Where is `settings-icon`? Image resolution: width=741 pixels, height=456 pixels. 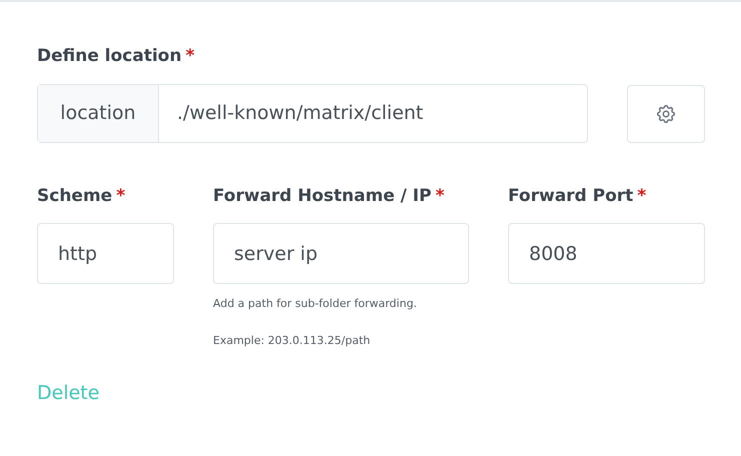 settings-icon is located at coordinates (666, 113).